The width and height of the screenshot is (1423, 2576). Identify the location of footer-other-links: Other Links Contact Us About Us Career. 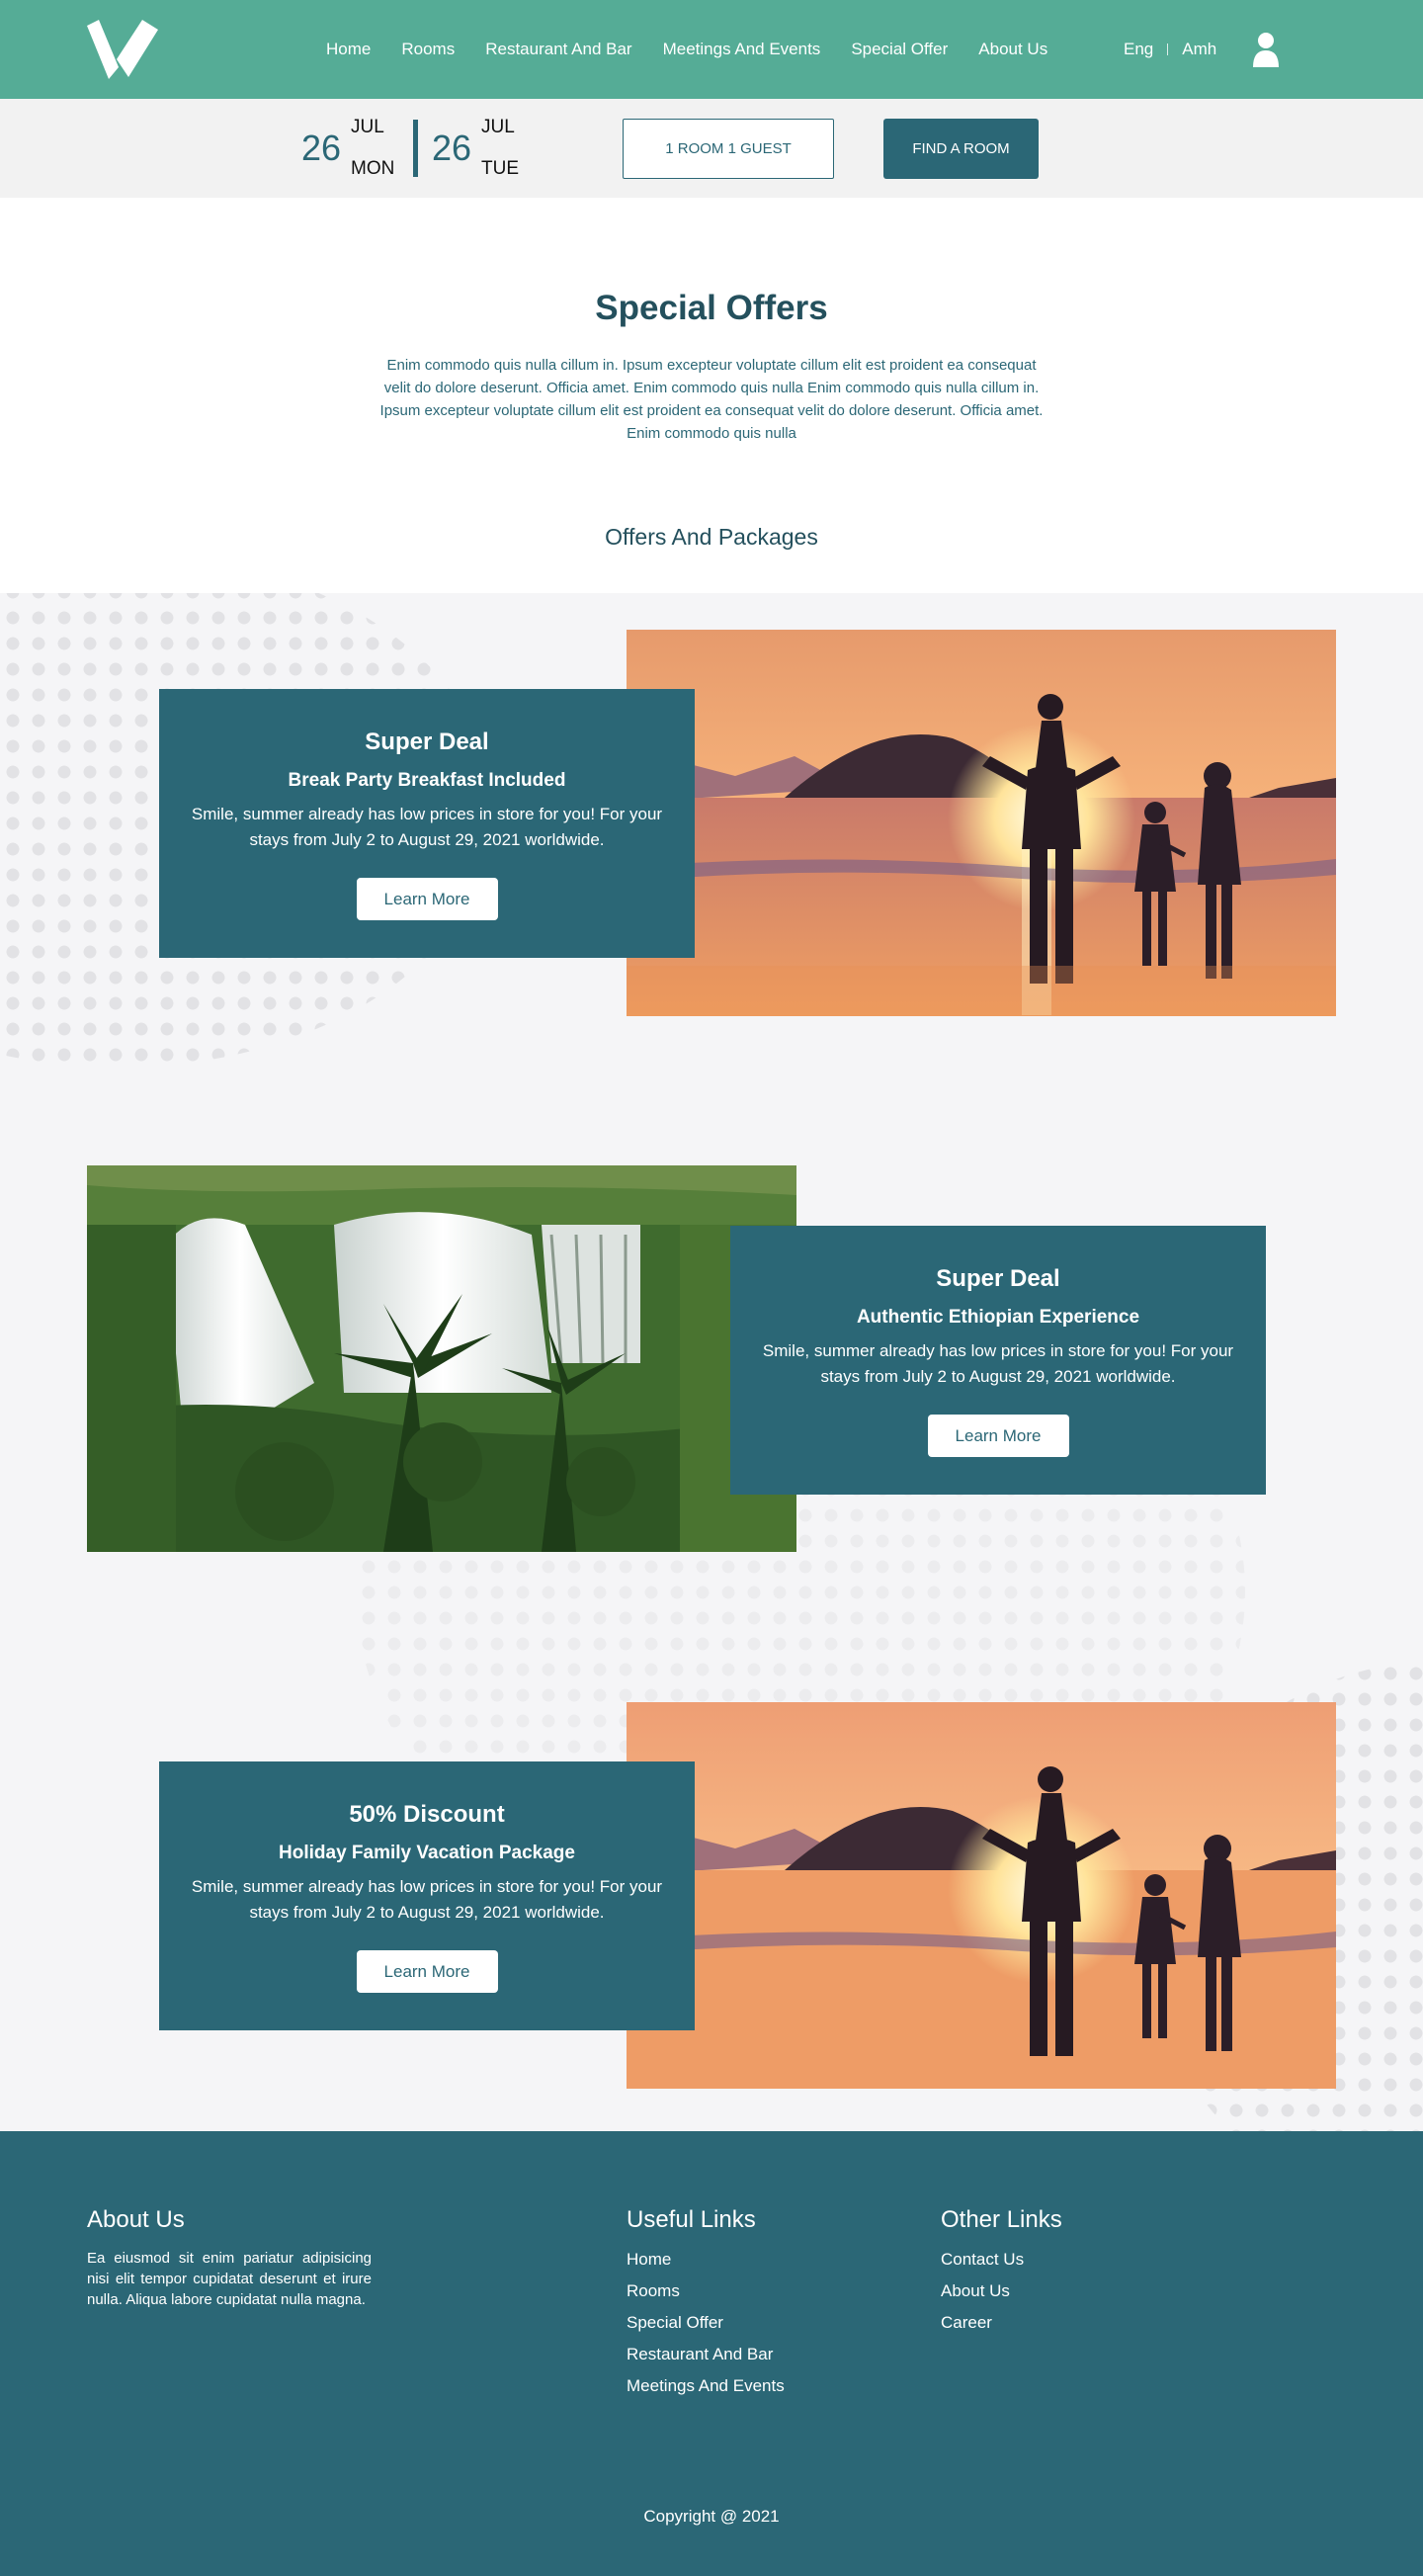
(1001, 2272).